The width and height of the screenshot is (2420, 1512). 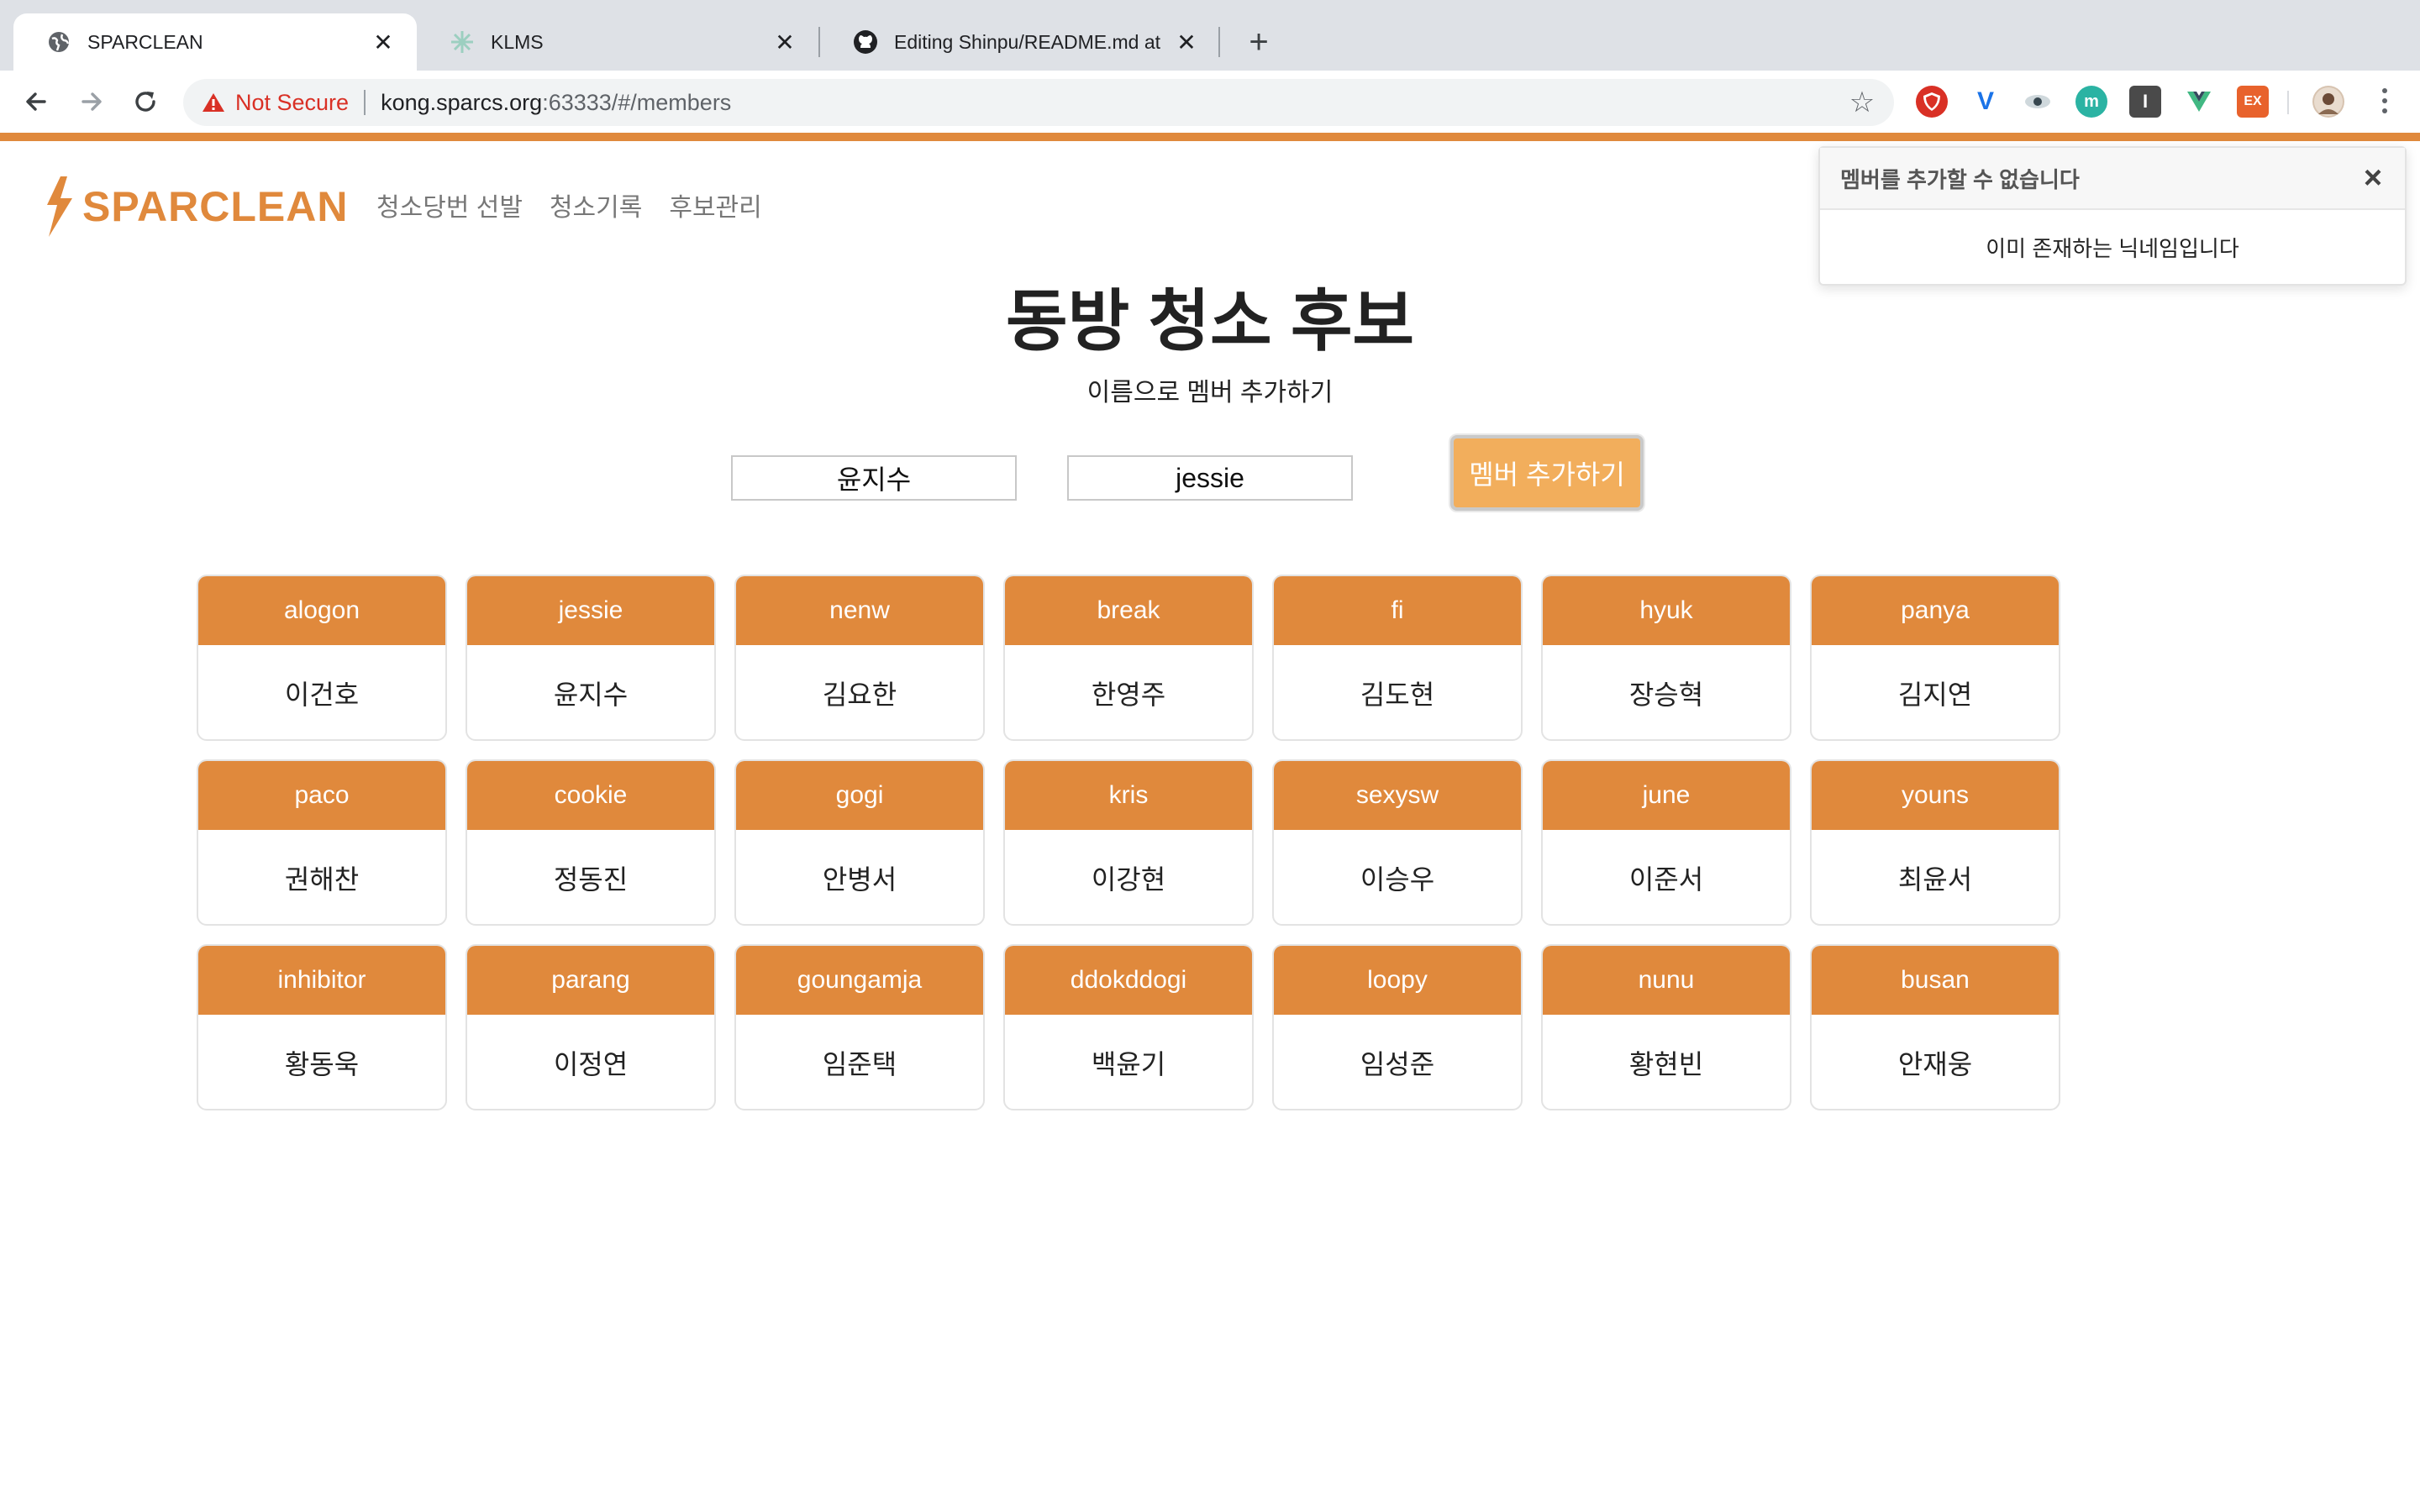 I want to click on new-tab-button: +, so click(x=1258, y=42).